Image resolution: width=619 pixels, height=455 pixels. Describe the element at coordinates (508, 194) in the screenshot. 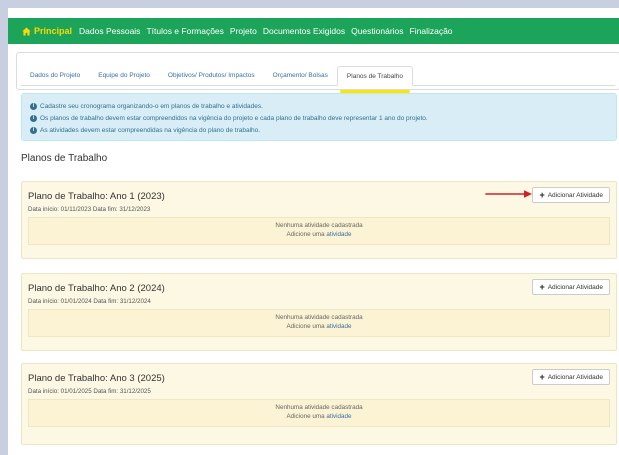

I see `annotation-arrow-icon` at that location.